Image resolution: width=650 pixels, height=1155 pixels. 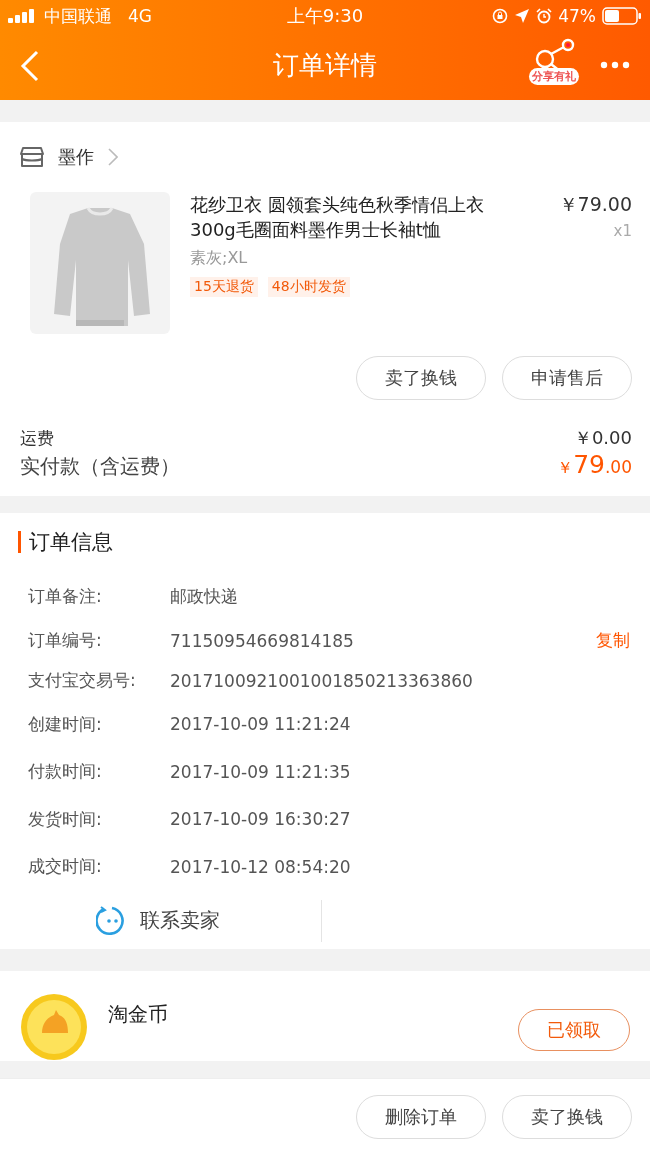 I want to click on info-label: 订单编号:, so click(x=65, y=640).